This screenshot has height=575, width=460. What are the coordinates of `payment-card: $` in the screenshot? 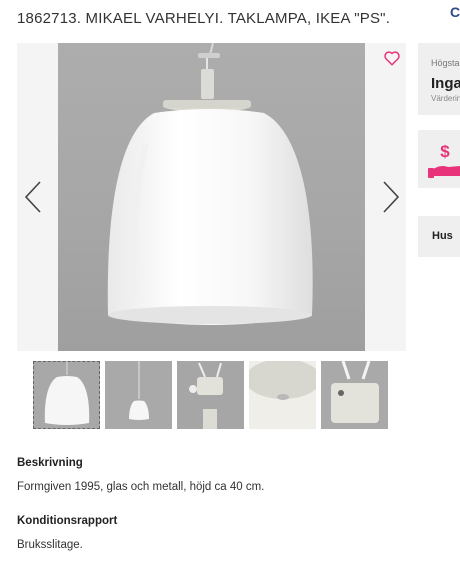 It's located at (439, 159).